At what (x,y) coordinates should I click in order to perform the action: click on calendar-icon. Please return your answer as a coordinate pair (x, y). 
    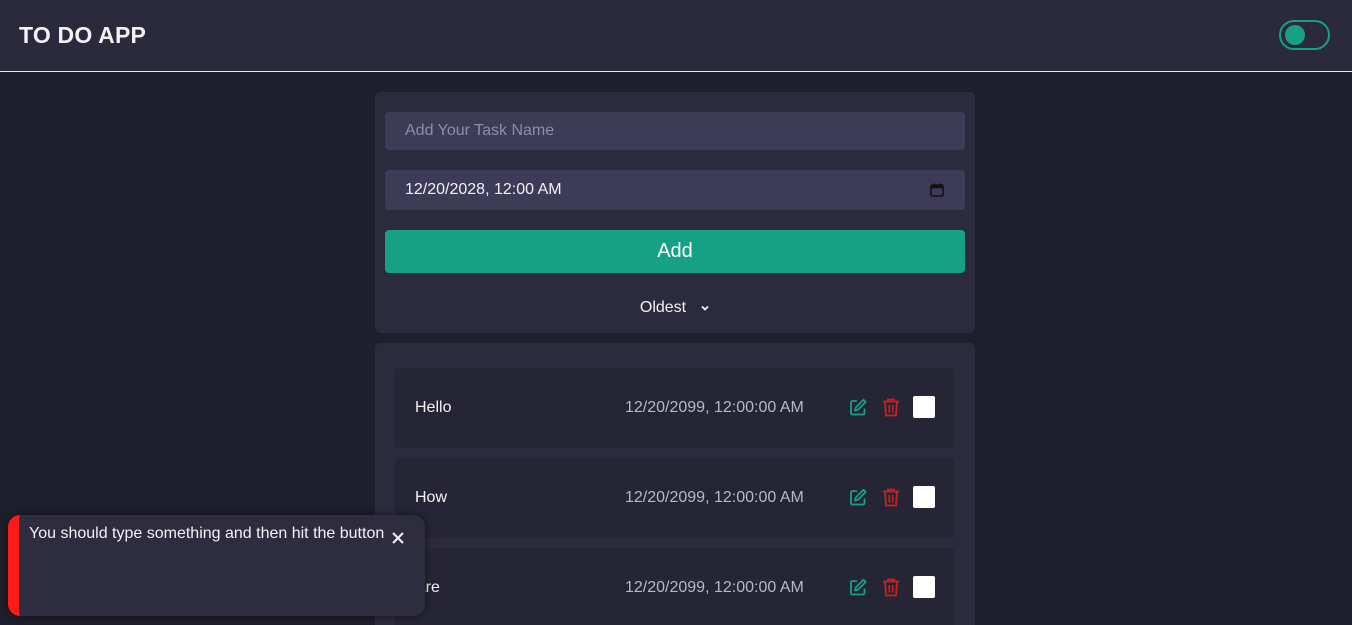
    Looking at the image, I should click on (937, 190).